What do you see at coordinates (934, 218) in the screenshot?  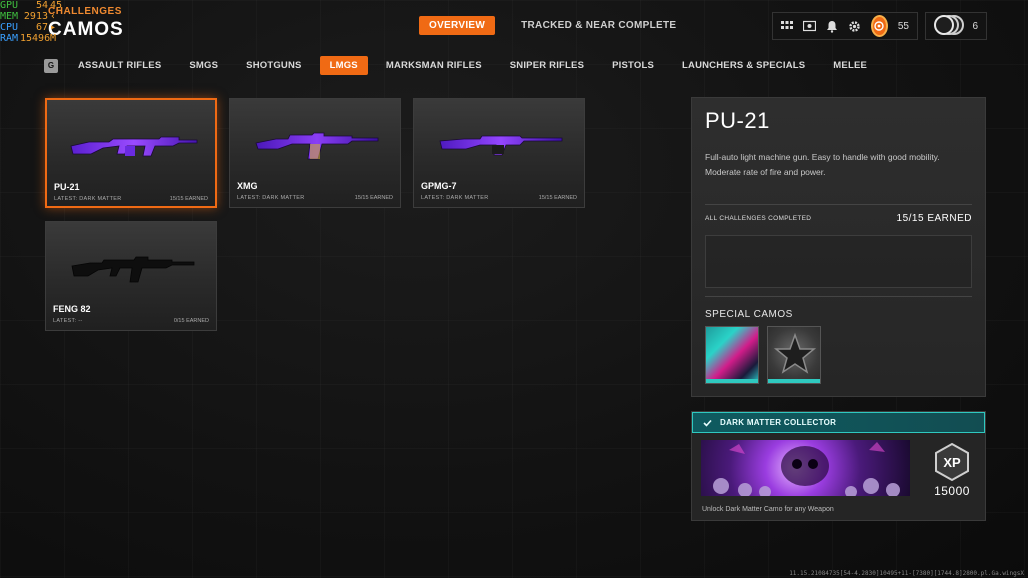 I see `challenges-value: 15/15 EARNED` at bounding box center [934, 218].